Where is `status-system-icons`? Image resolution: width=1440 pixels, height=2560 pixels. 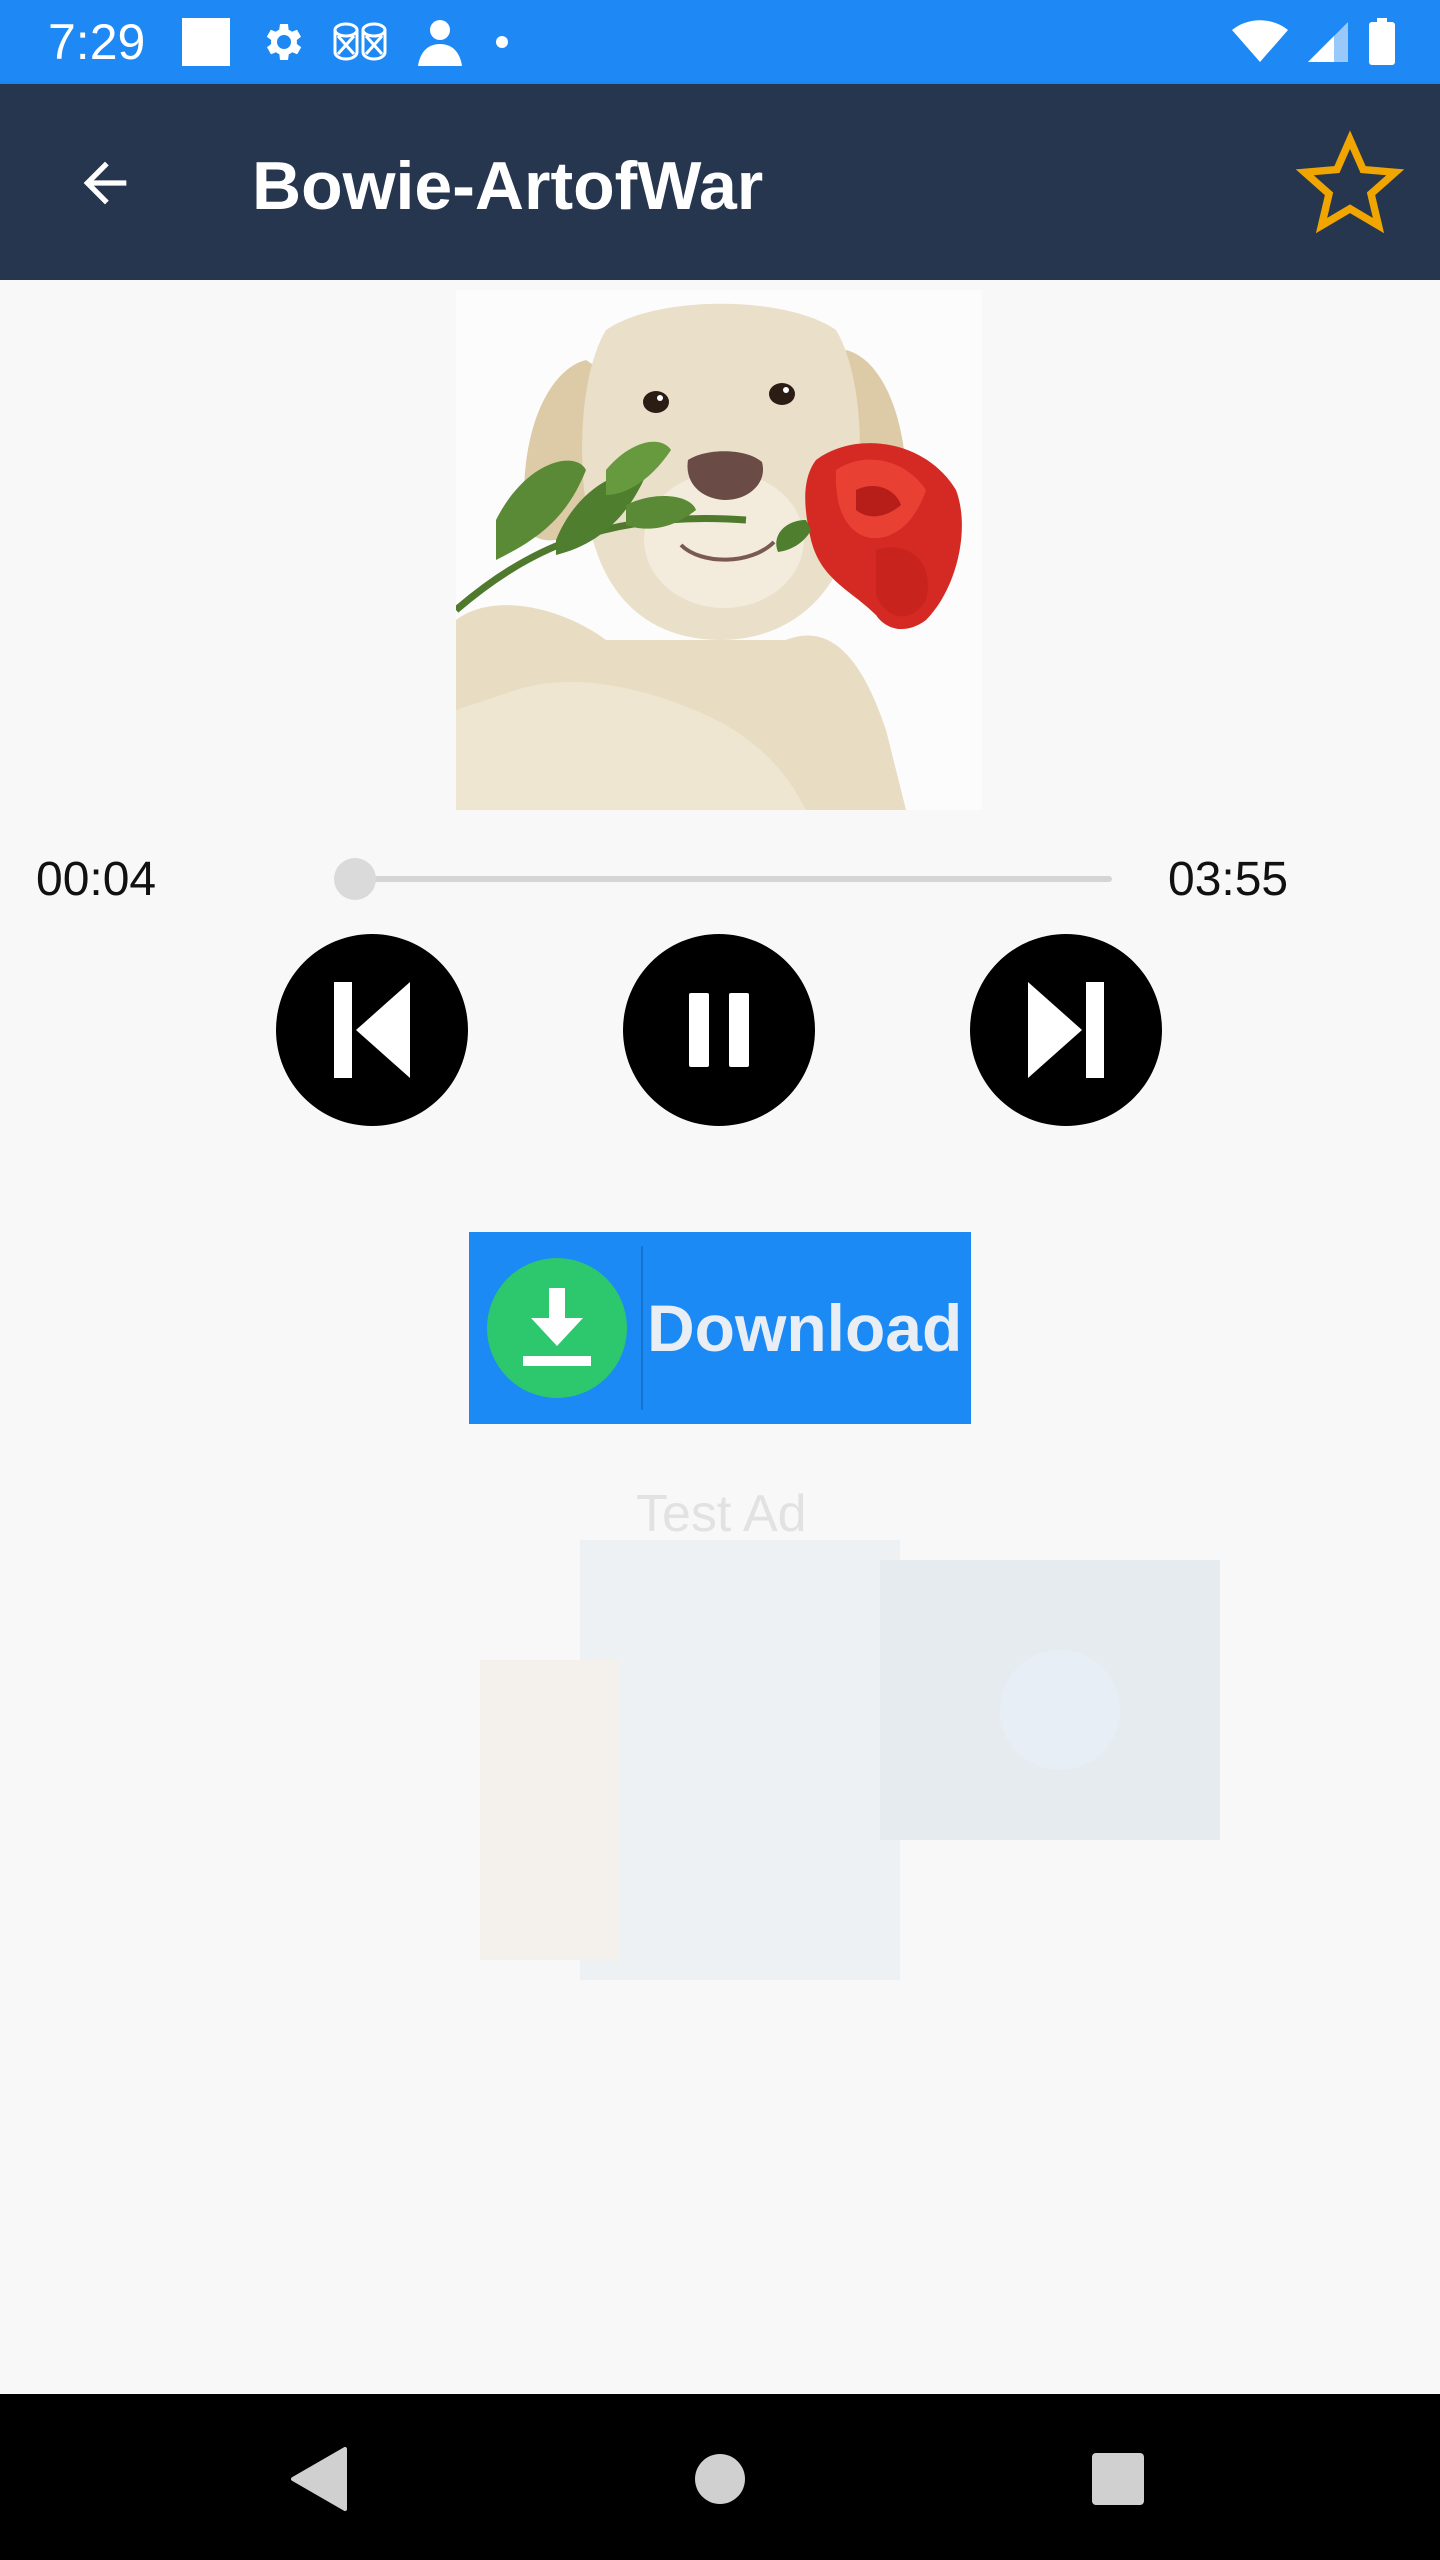
status-system-icons is located at coordinates (1314, 42).